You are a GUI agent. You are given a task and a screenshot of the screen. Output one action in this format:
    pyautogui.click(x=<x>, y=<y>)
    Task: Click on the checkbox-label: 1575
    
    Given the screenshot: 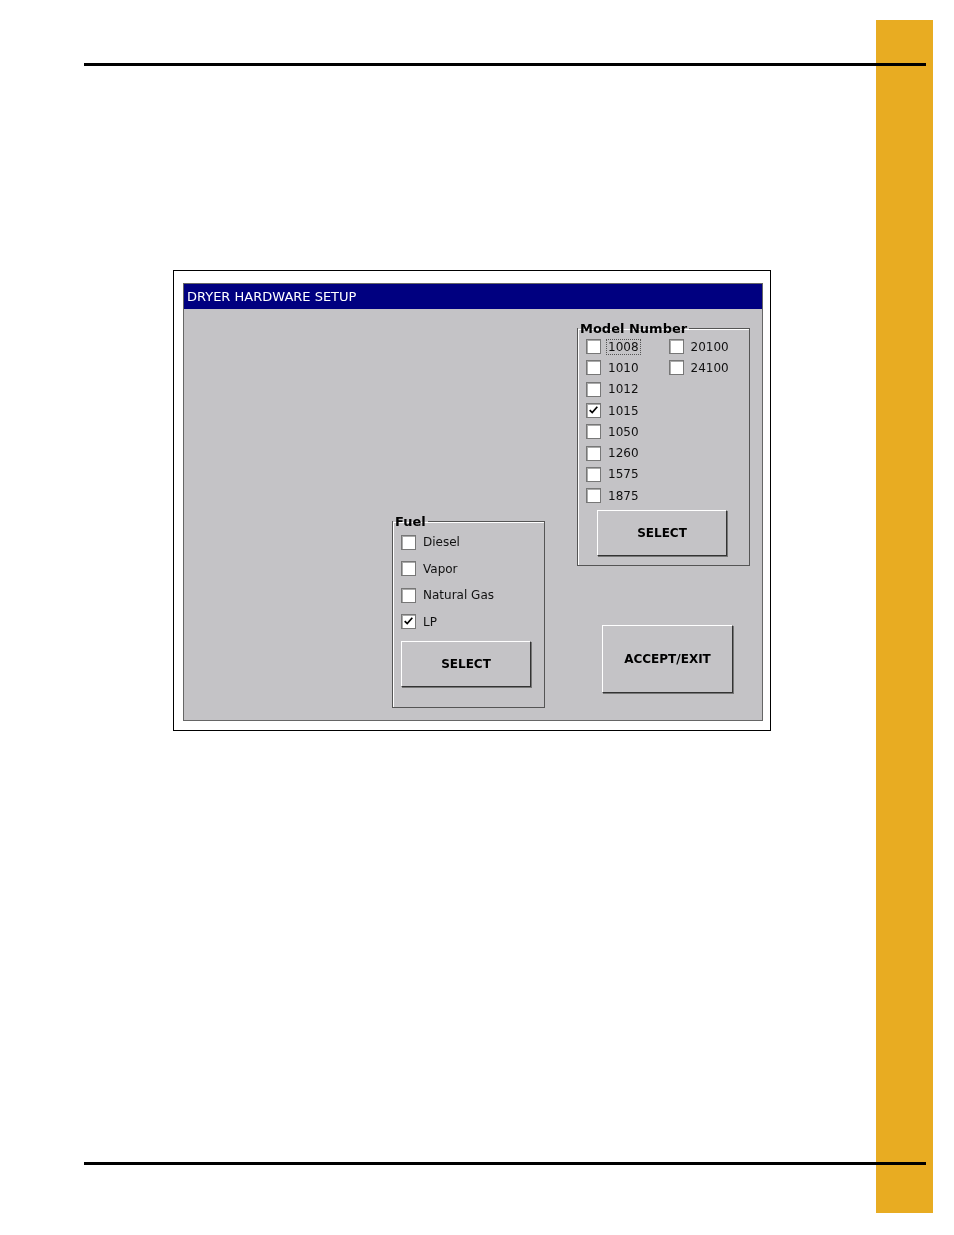 What is the action you would take?
    pyautogui.click(x=623, y=474)
    